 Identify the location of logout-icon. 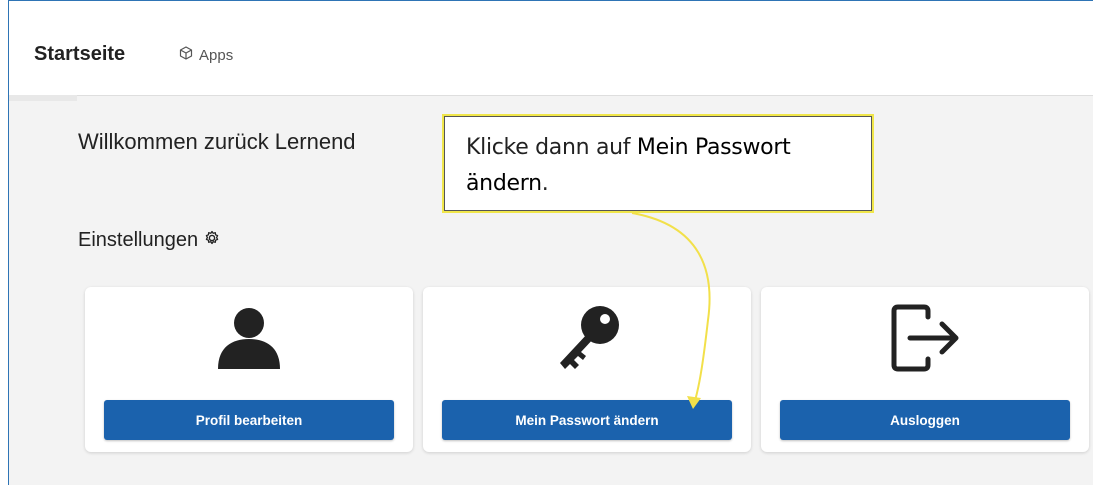
(925, 338).